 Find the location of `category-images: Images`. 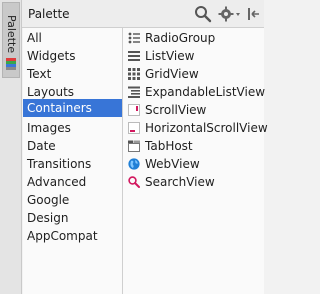

category-images: Images is located at coordinates (72, 128).